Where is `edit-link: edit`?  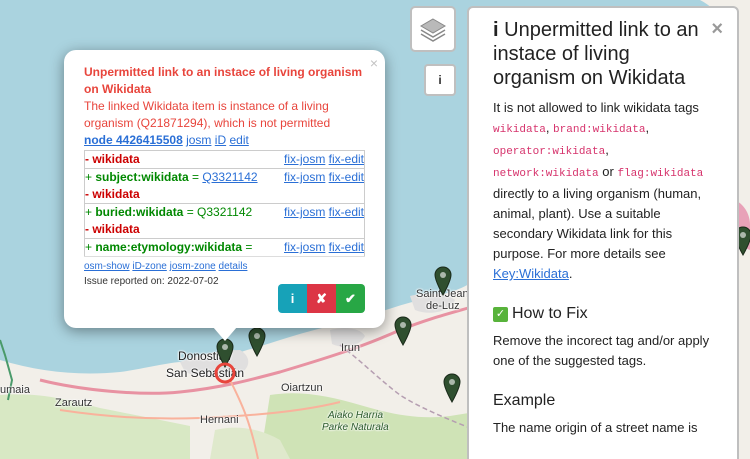 edit-link: edit is located at coordinates (238, 140).